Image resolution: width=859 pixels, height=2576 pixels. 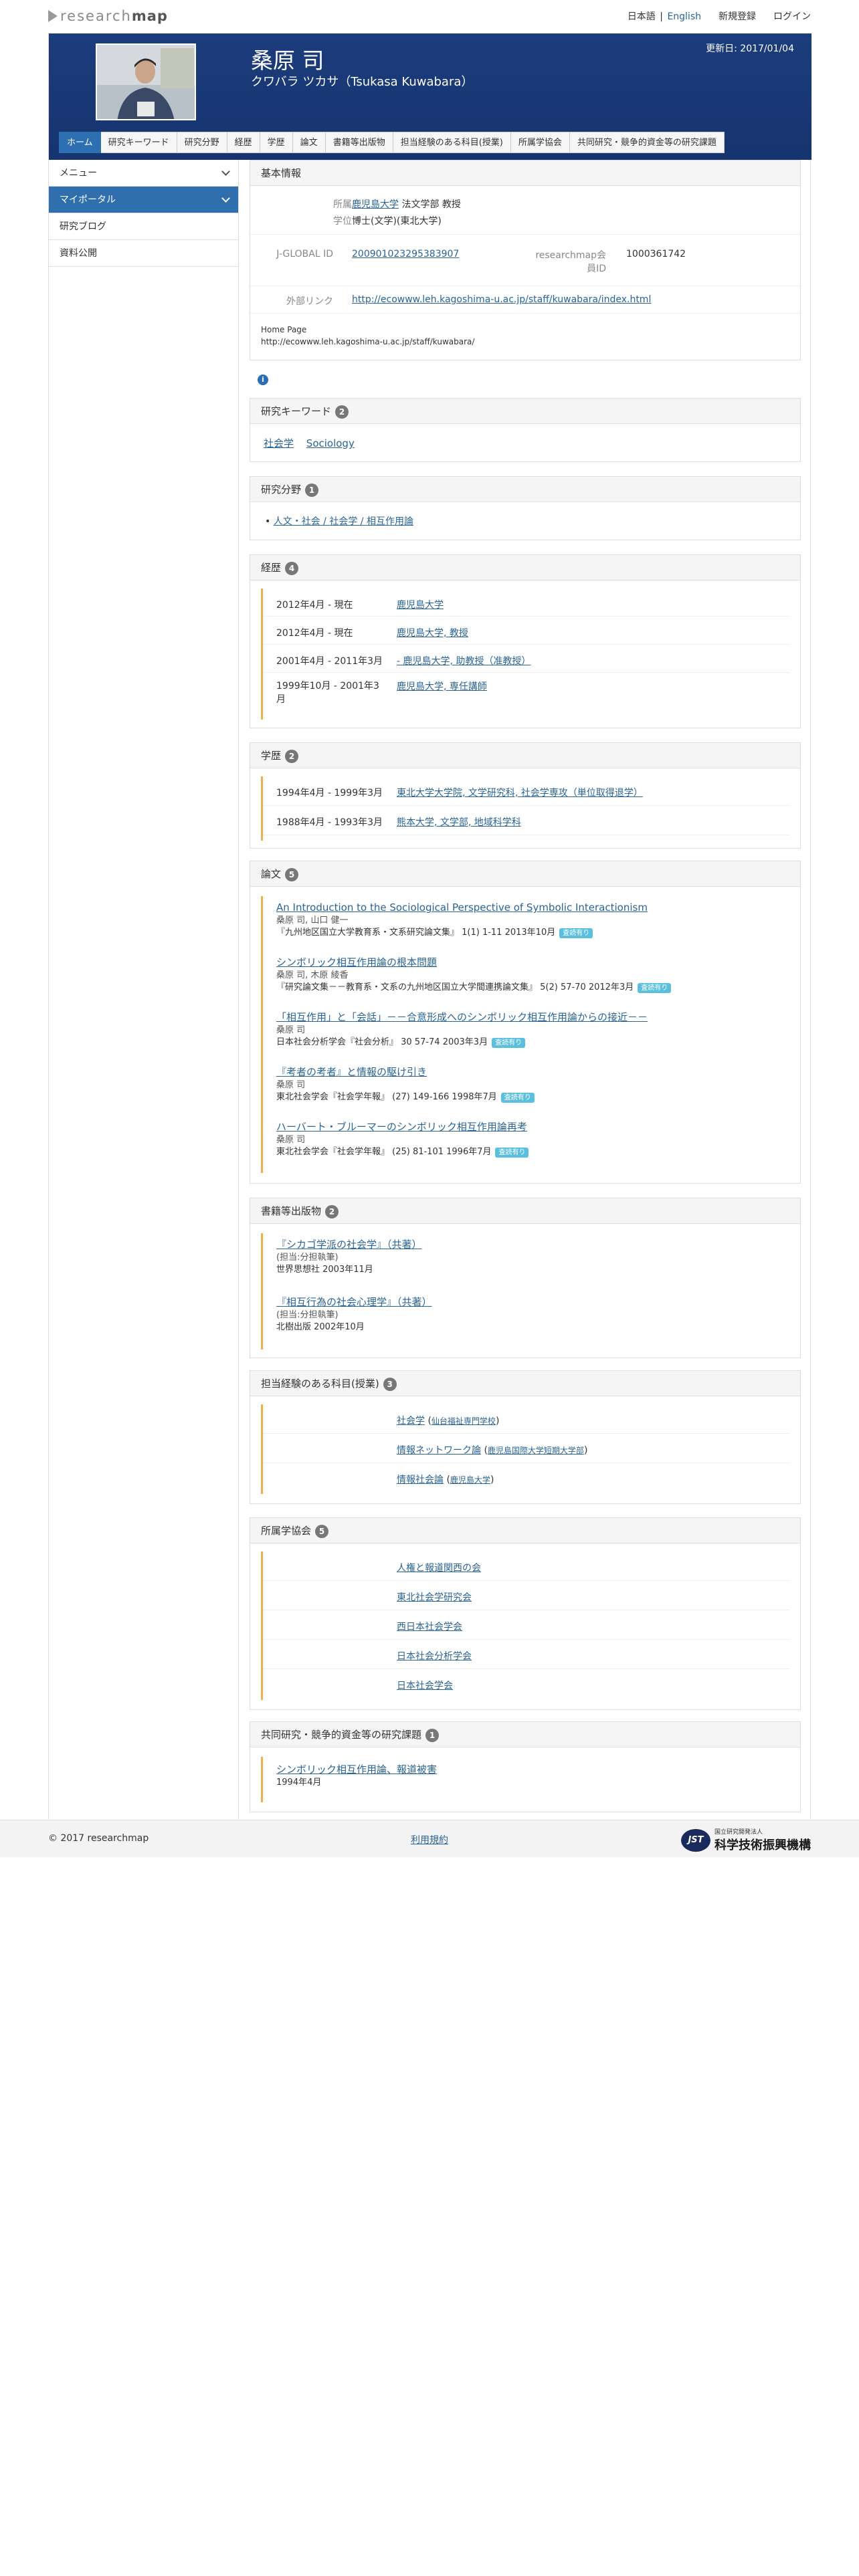 I want to click on sidebar-item-mypage: マイポータル, so click(x=143, y=200).